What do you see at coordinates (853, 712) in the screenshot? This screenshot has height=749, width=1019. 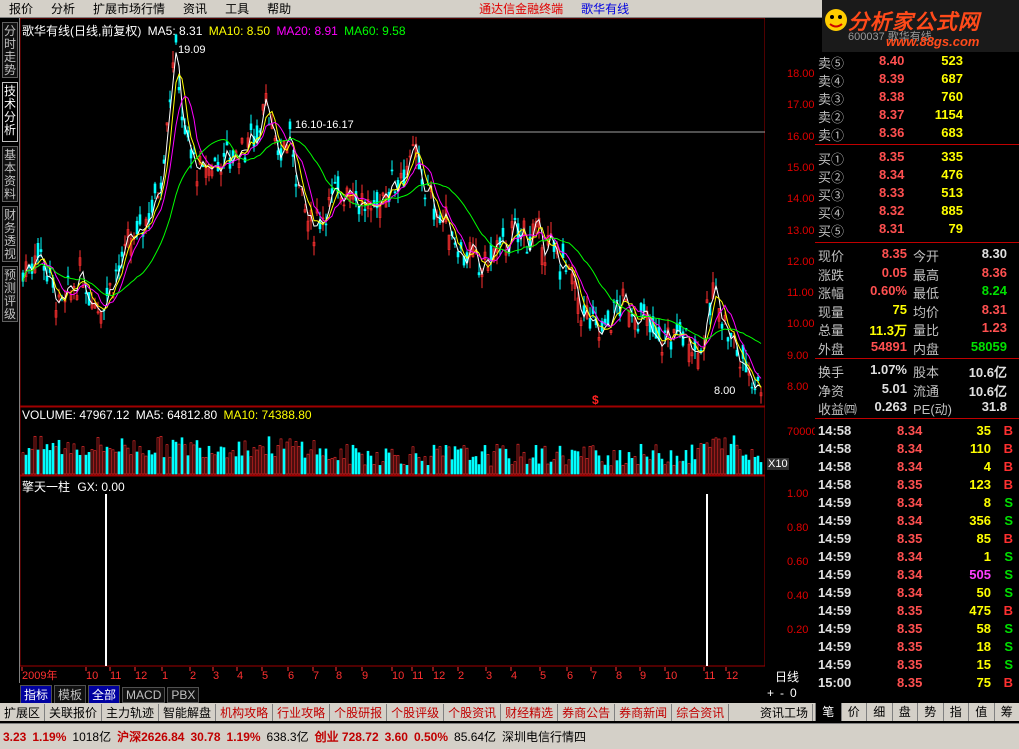 I see `right-tab: 价` at bounding box center [853, 712].